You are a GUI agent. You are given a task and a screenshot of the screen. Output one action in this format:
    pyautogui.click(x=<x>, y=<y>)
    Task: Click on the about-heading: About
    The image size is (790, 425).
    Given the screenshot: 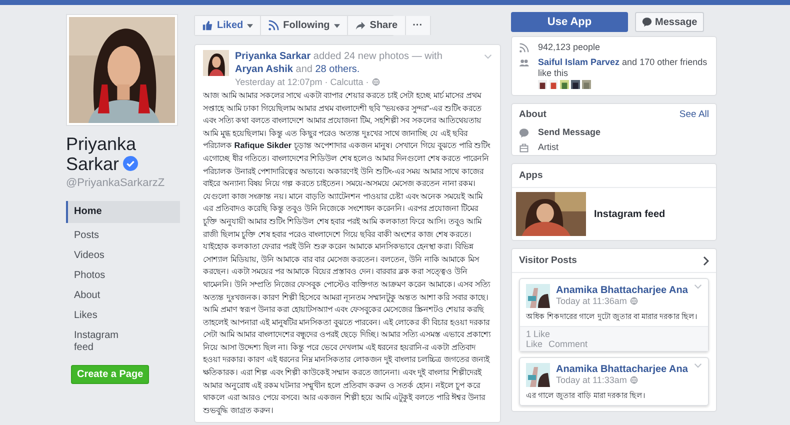 What is the action you would take?
    pyautogui.click(x=532, y=114)
    